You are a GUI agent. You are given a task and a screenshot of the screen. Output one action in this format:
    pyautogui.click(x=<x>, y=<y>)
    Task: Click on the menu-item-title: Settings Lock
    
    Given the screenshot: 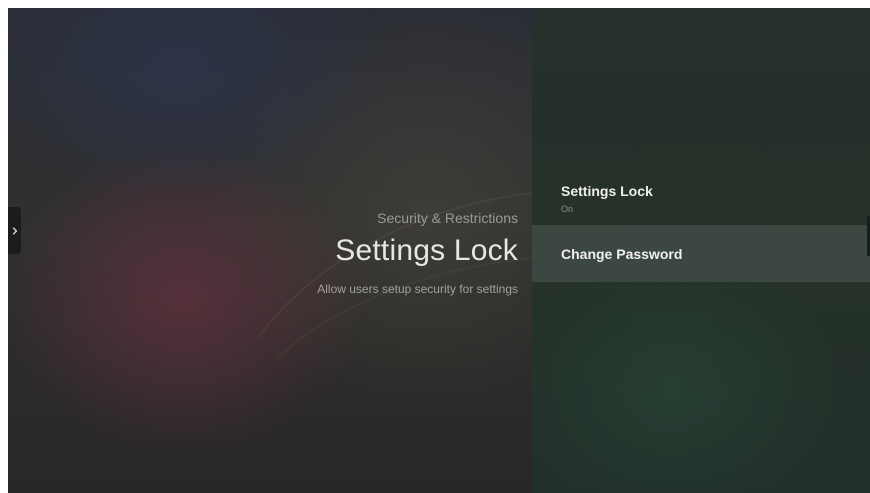 What is the action you would take?
    pyautogui.click(x=607, y=191)
    